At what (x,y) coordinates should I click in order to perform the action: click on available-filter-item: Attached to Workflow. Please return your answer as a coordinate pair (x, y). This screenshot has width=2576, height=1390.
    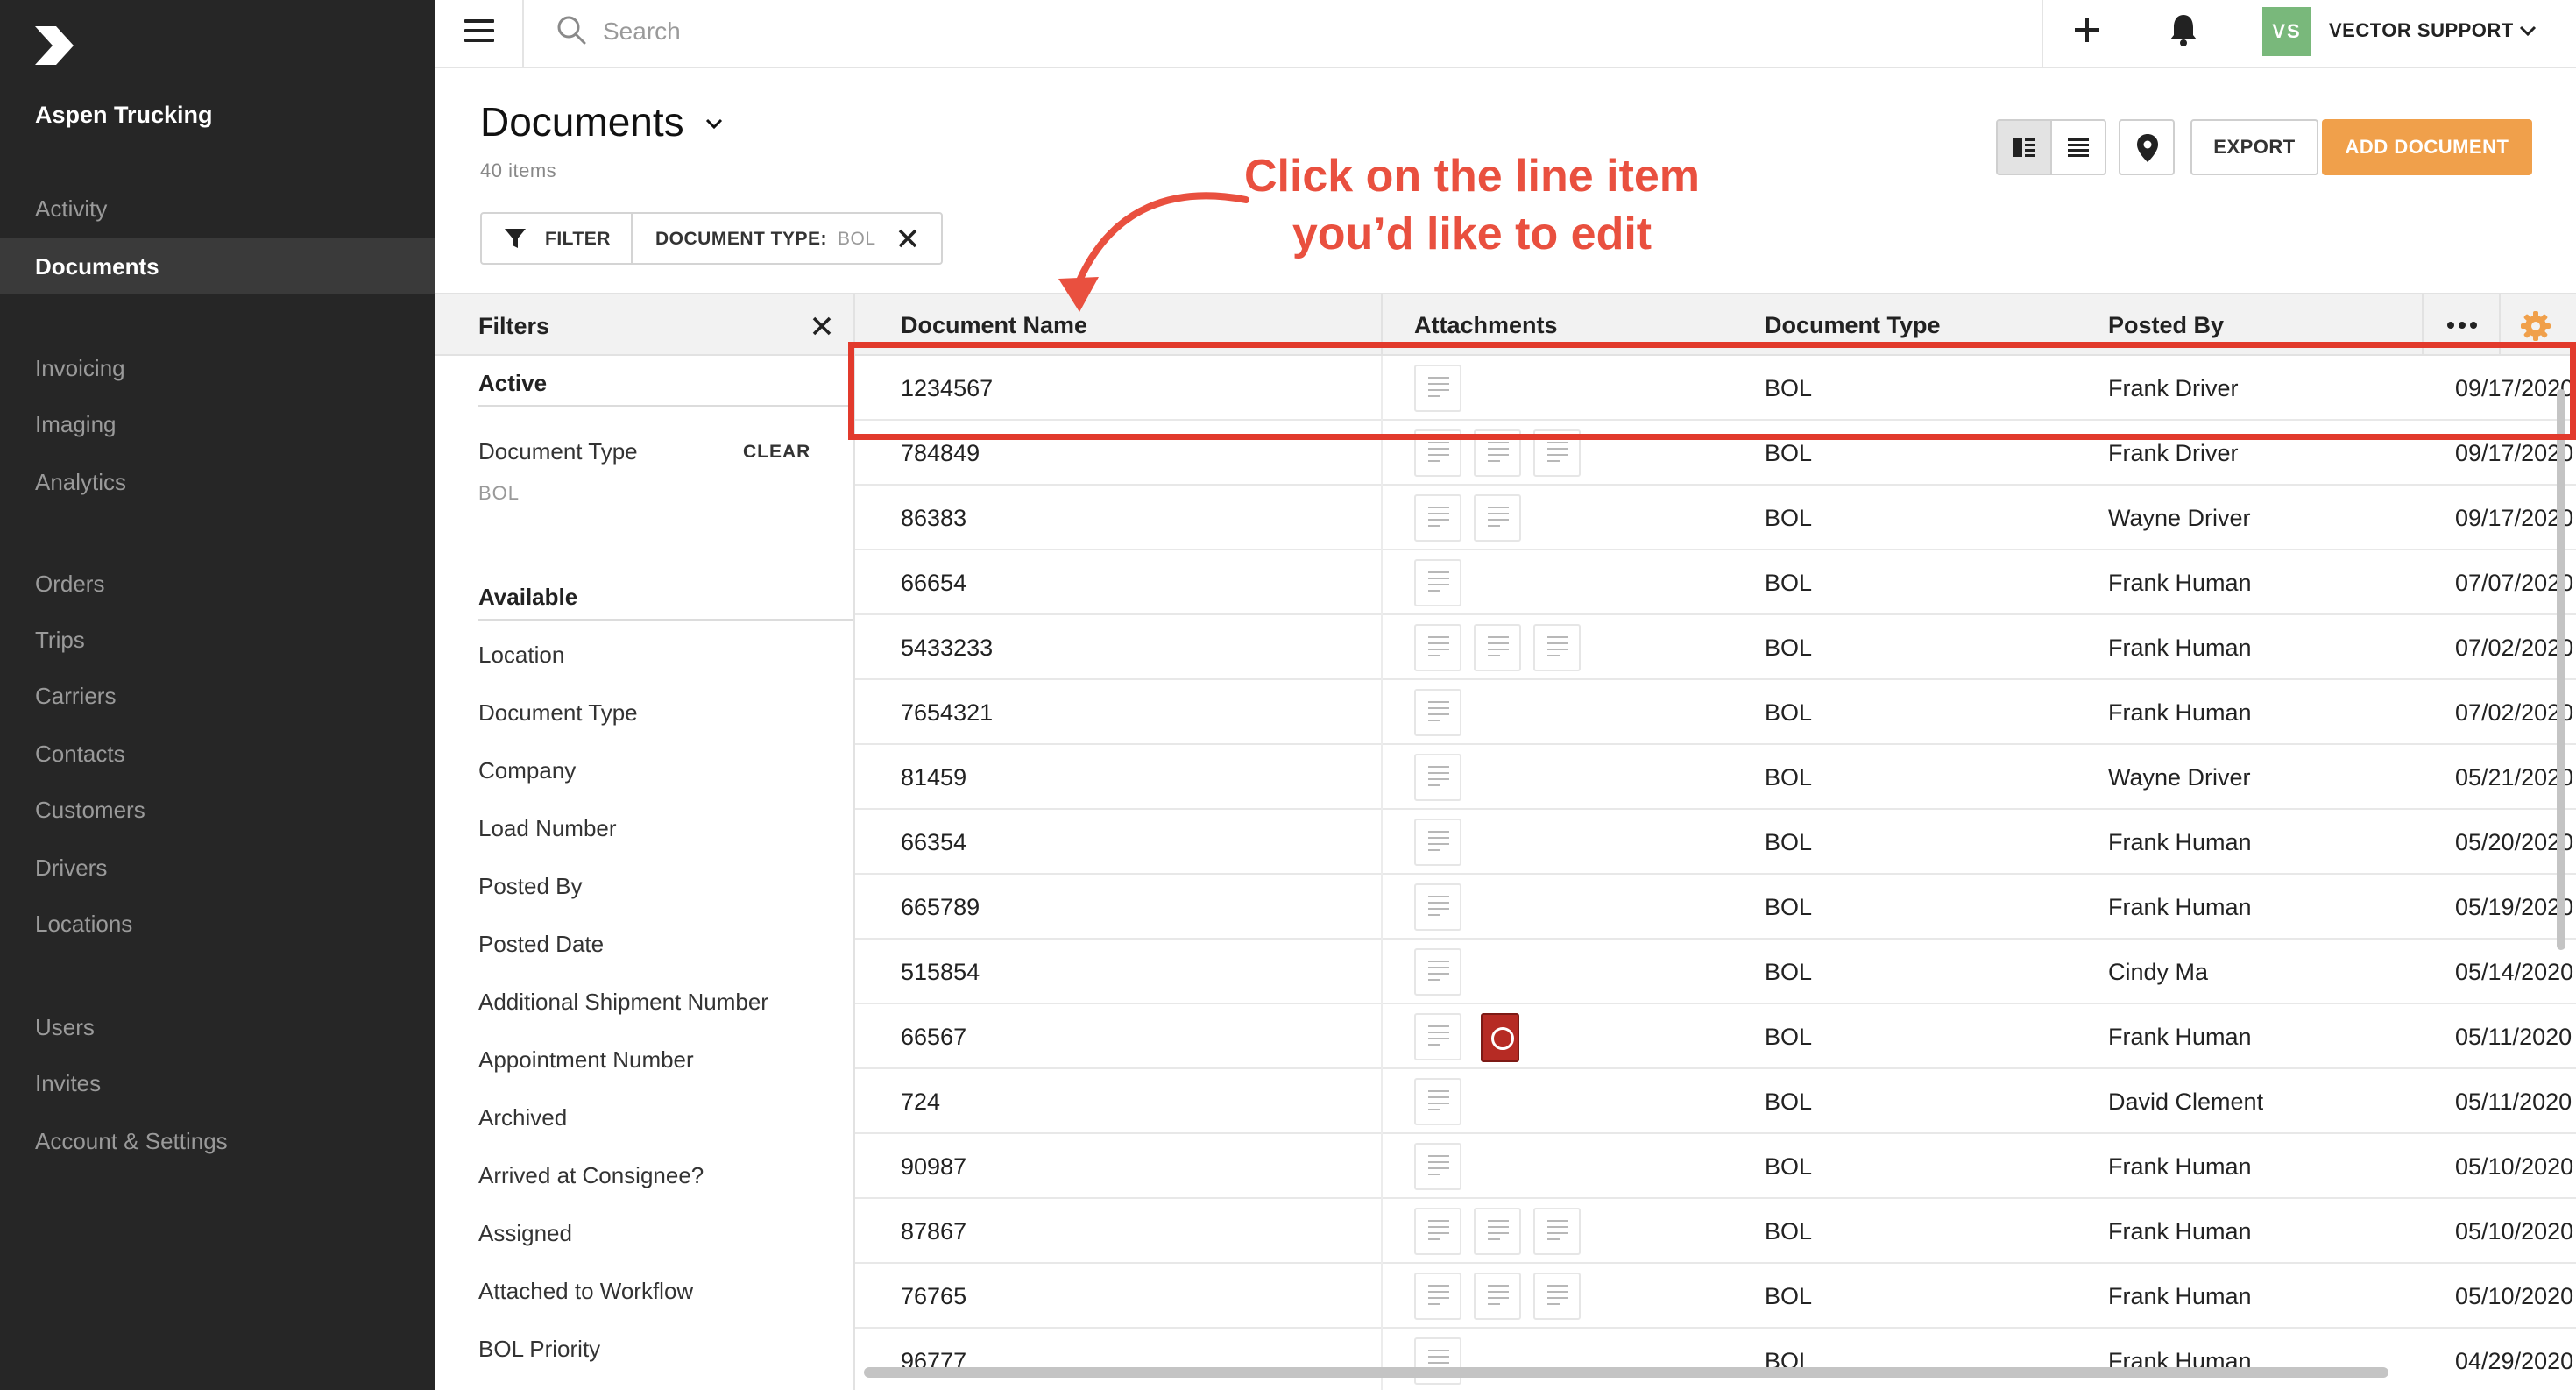
    Looking at the image, I should click on (585, 1291).